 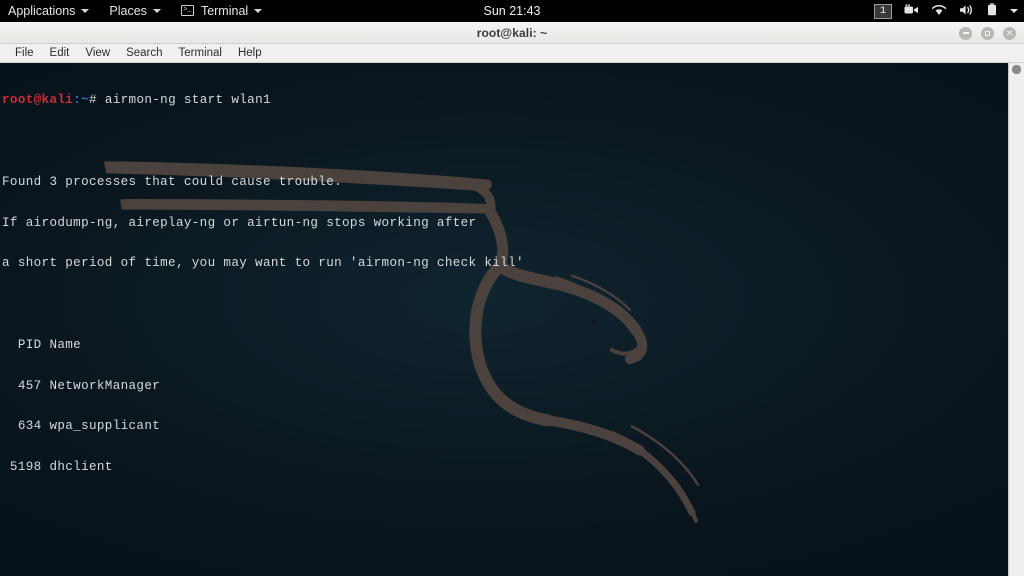 What do you see at coordinates (42, 344) in the screenshot?
I see `process-table-header: PID Name` at bounding box center [42, 344].